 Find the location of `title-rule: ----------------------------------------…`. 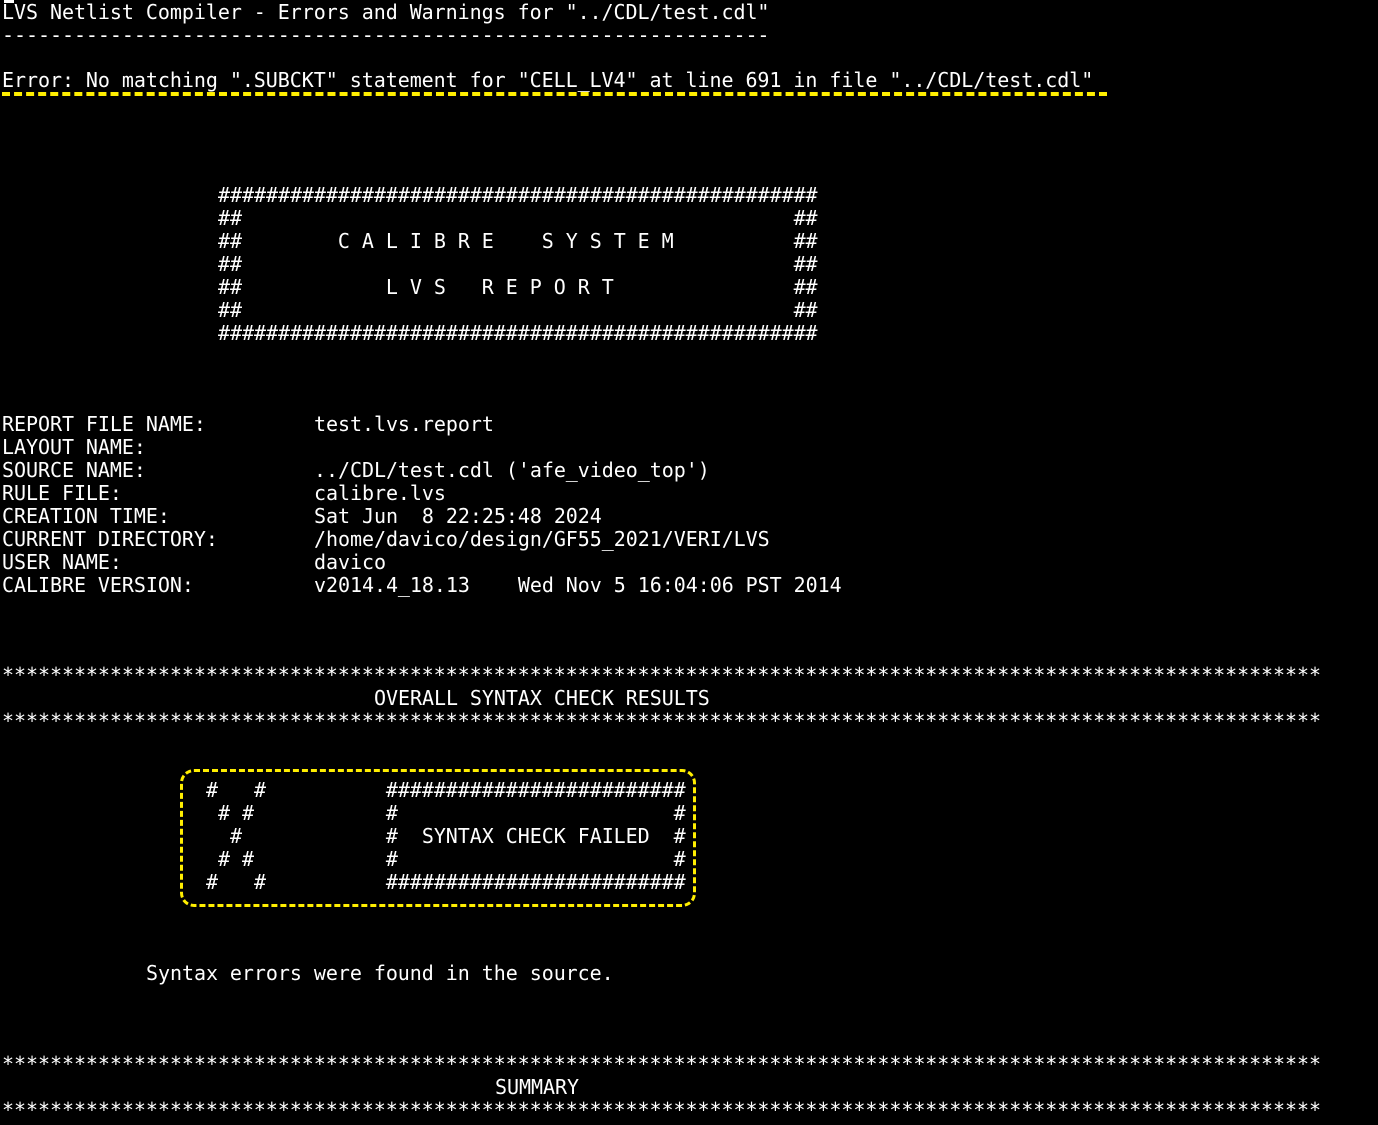

title-rule: ----------------------------------------… is located at coordinates (386, 35).